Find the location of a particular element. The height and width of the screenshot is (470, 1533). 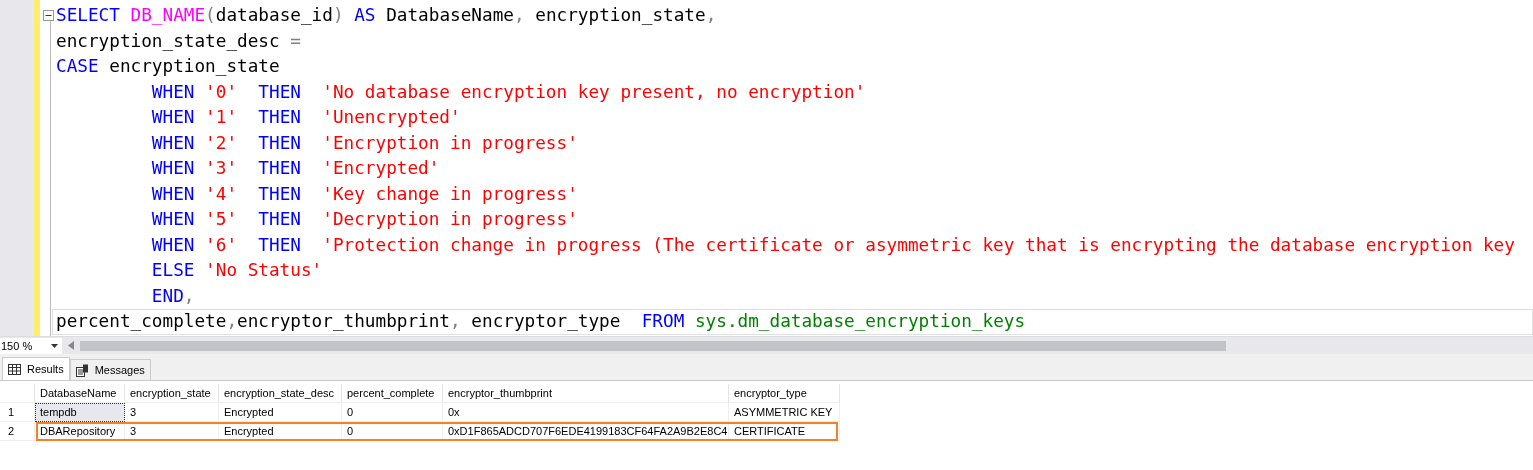

code-line: WHEN '0' THEN 'No database encryption key present, no encryption' is located at coordinates (508, 92).